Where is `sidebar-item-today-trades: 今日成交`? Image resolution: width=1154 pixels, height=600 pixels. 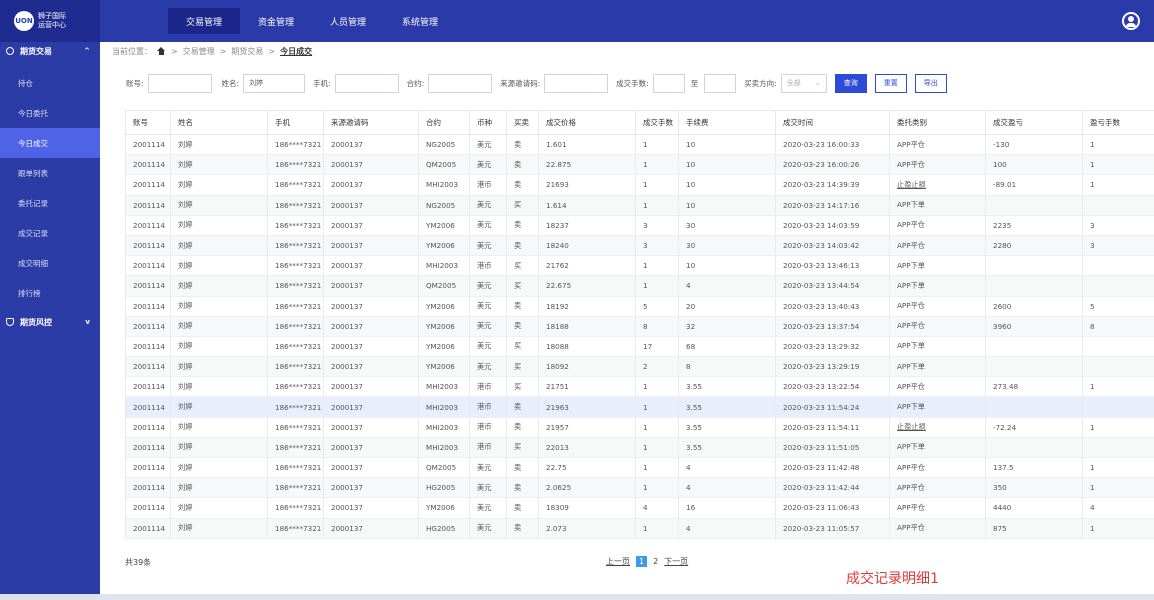
sidebar-item-today-trades: 今日成交 is located at coordinates (50, 143).